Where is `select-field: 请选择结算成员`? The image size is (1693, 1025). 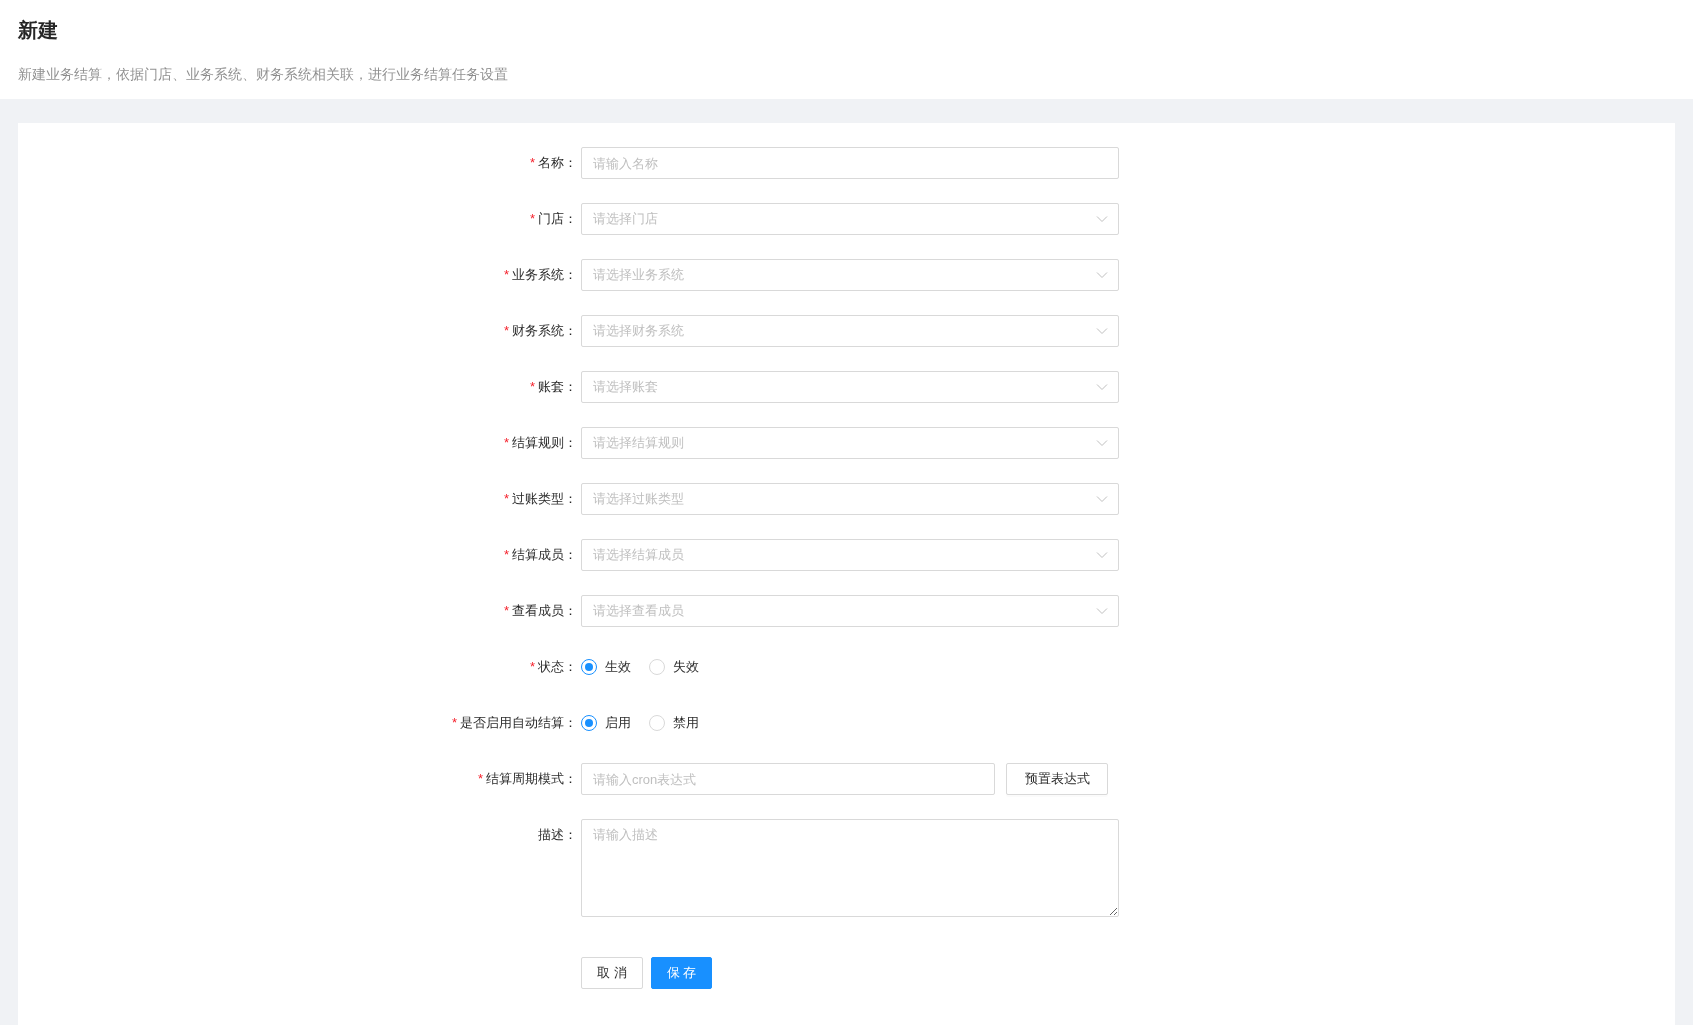
select-field: 请选择结算成员 is located at coordinates (850, 555).